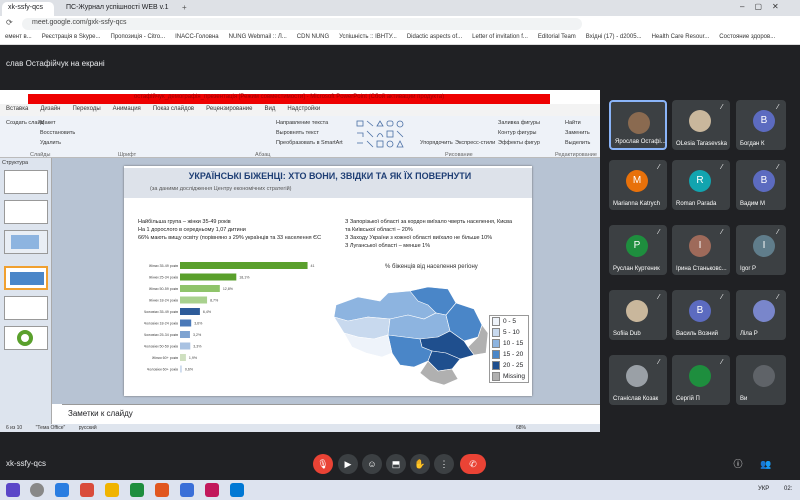 The height and width of the screenshot is (500, 800). I want to click on smartart-button: Преобразовать в SmartArt, so click(309, 143).